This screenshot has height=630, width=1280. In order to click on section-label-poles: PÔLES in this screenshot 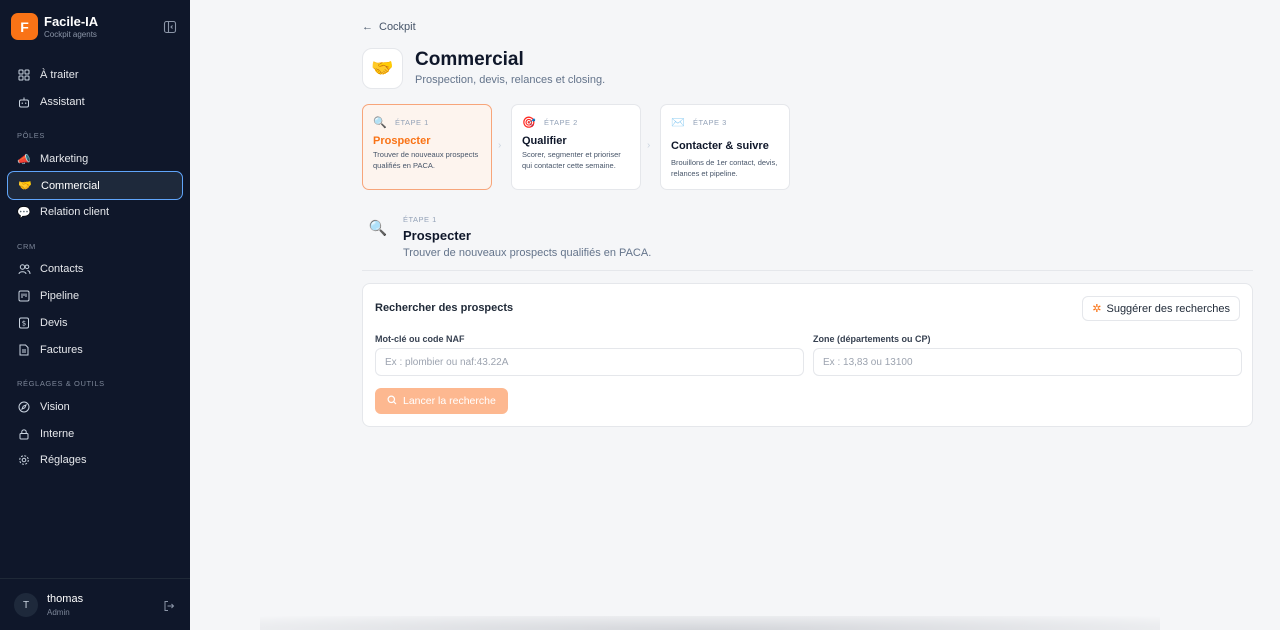, I will do `click(31, 135)`.